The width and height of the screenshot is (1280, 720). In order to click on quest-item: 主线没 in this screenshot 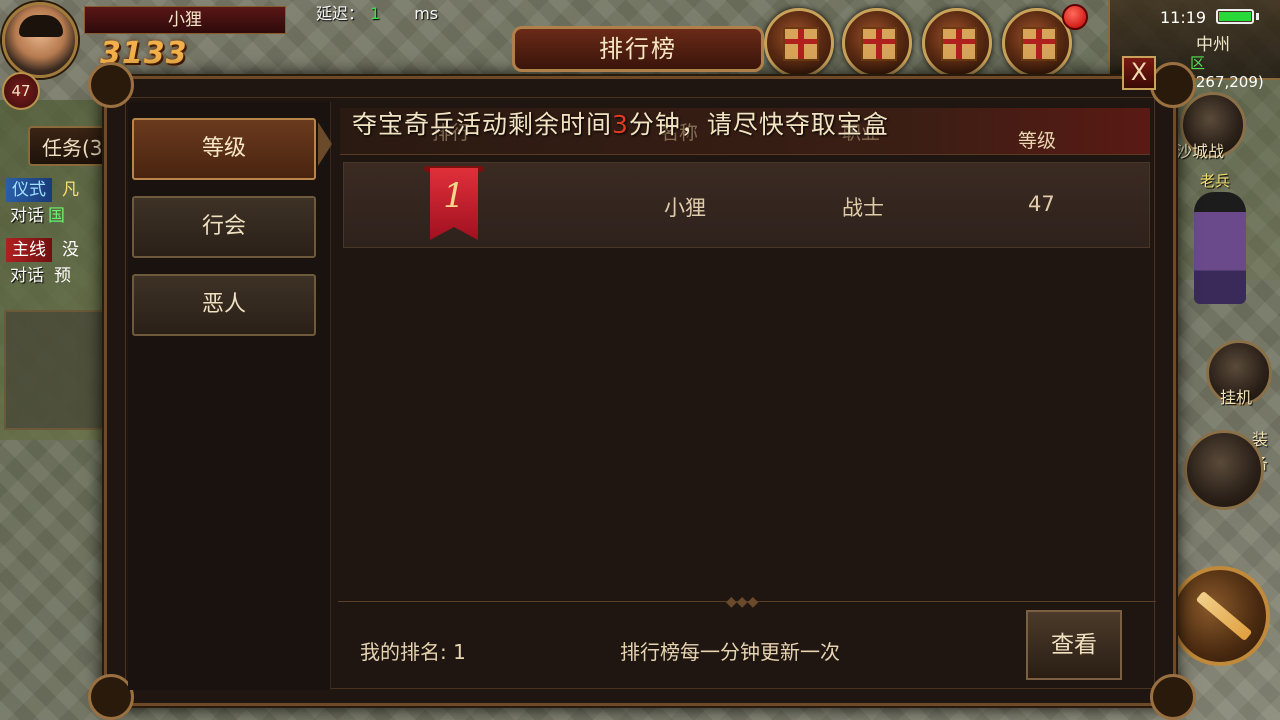, I will do `click(61, 250)`.